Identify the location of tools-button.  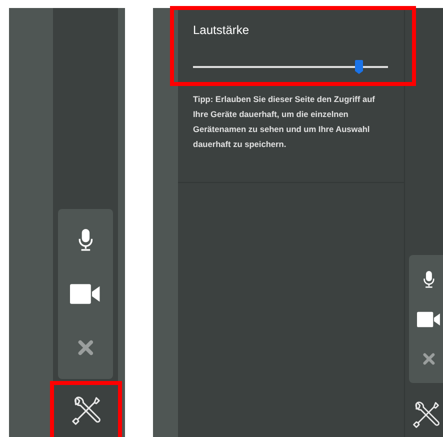
(86, 411).